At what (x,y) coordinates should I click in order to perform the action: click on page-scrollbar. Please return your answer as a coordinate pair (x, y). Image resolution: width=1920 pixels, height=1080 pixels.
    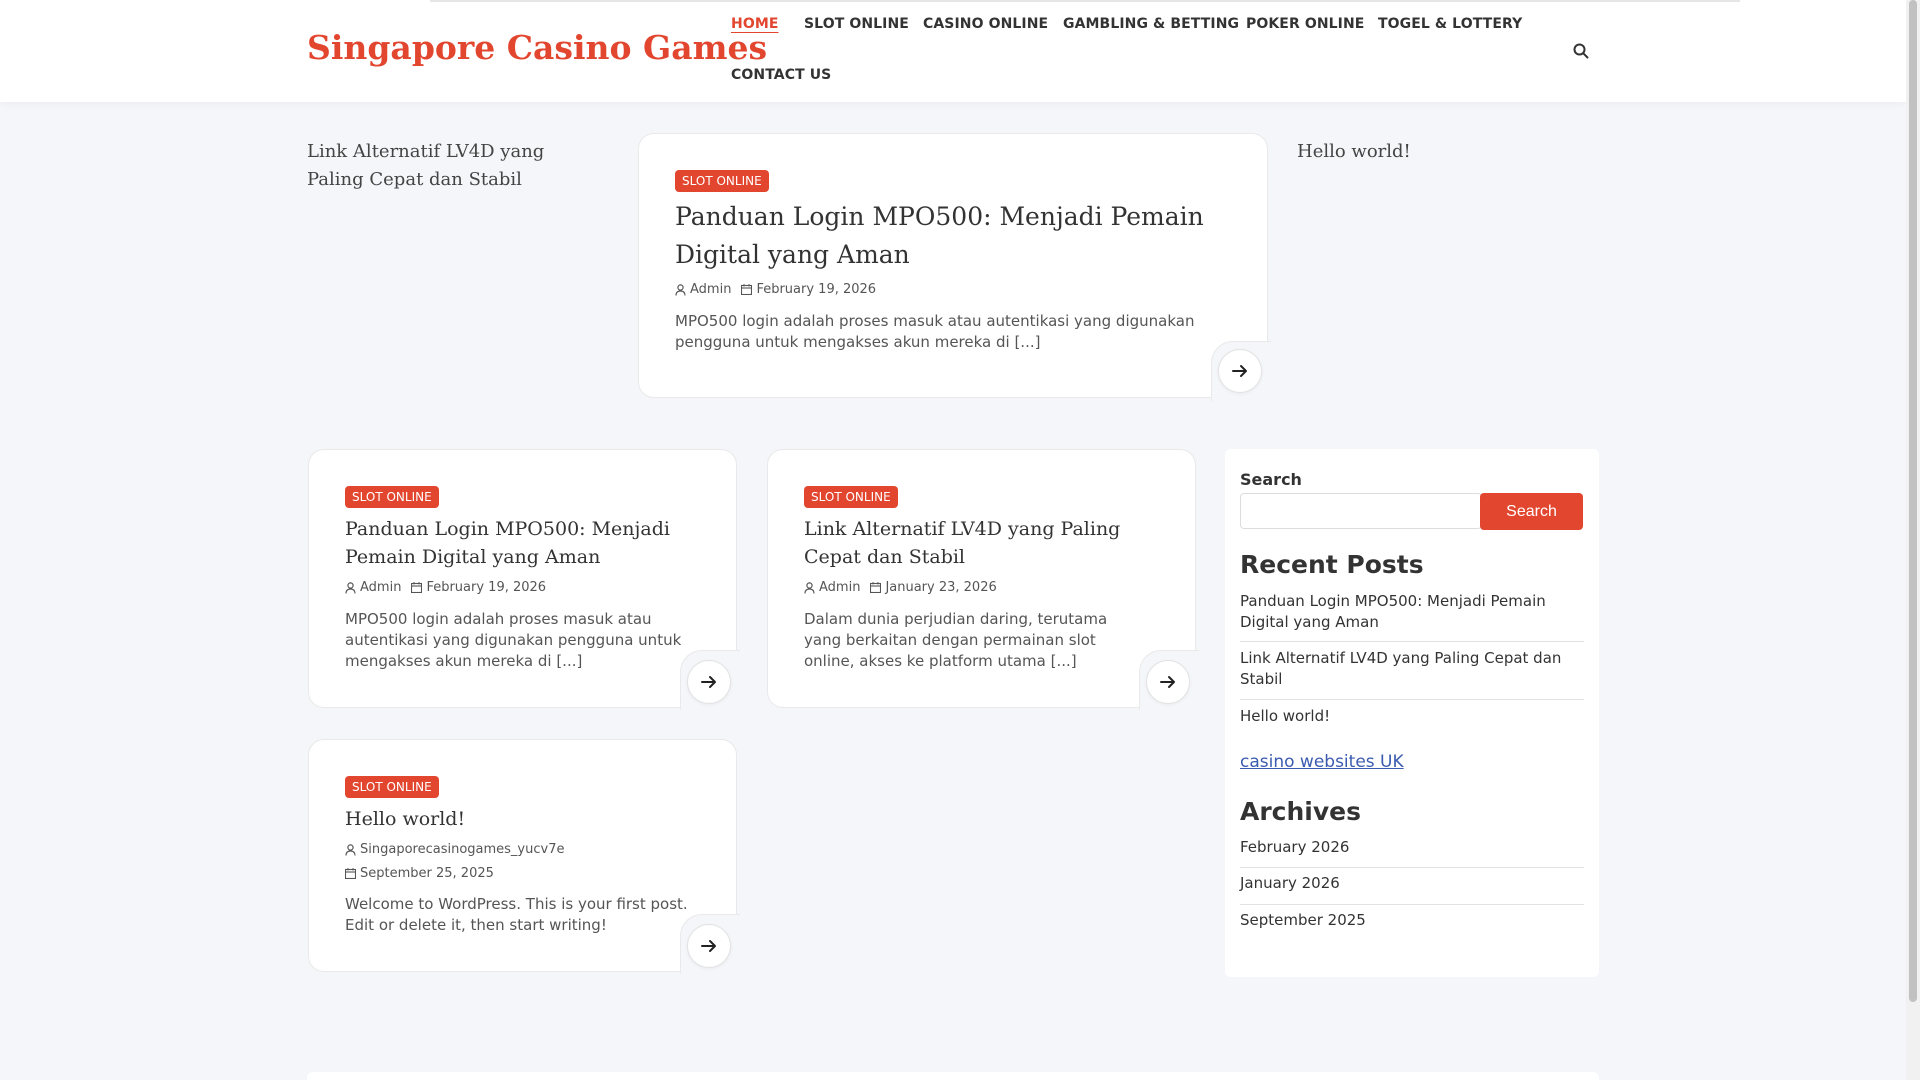
    Looking at the image, I should click on (1913, 540).